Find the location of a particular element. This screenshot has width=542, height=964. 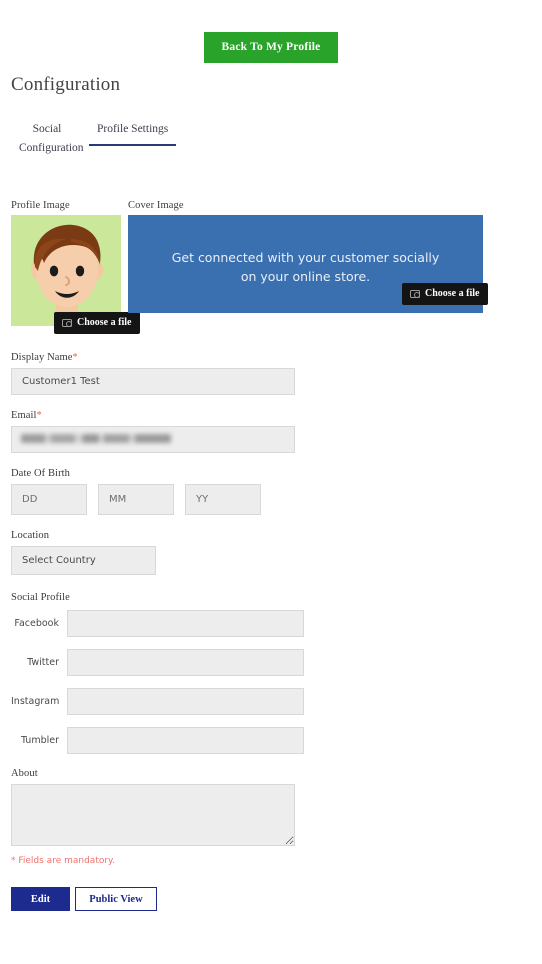

dob-year-input is located at coordinates (223, 499).